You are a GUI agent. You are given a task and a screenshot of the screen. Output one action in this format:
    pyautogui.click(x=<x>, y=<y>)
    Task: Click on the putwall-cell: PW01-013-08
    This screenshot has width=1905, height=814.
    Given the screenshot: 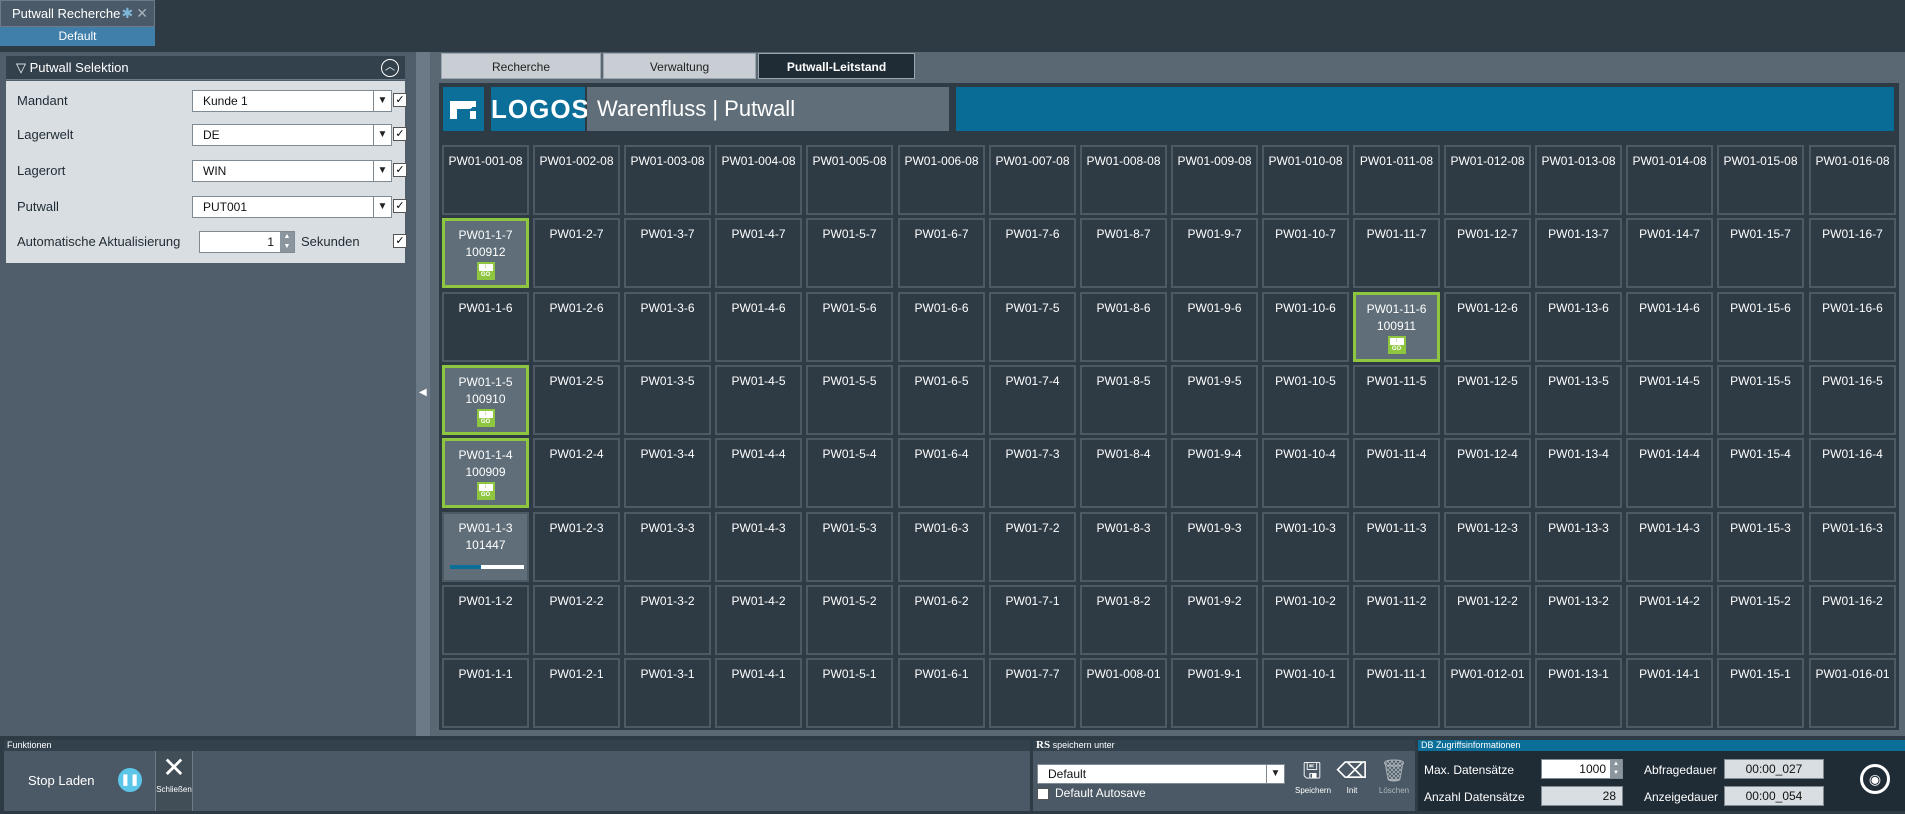 What is the action you would take?
    pyautogui.click(x=1578, y=180)
    